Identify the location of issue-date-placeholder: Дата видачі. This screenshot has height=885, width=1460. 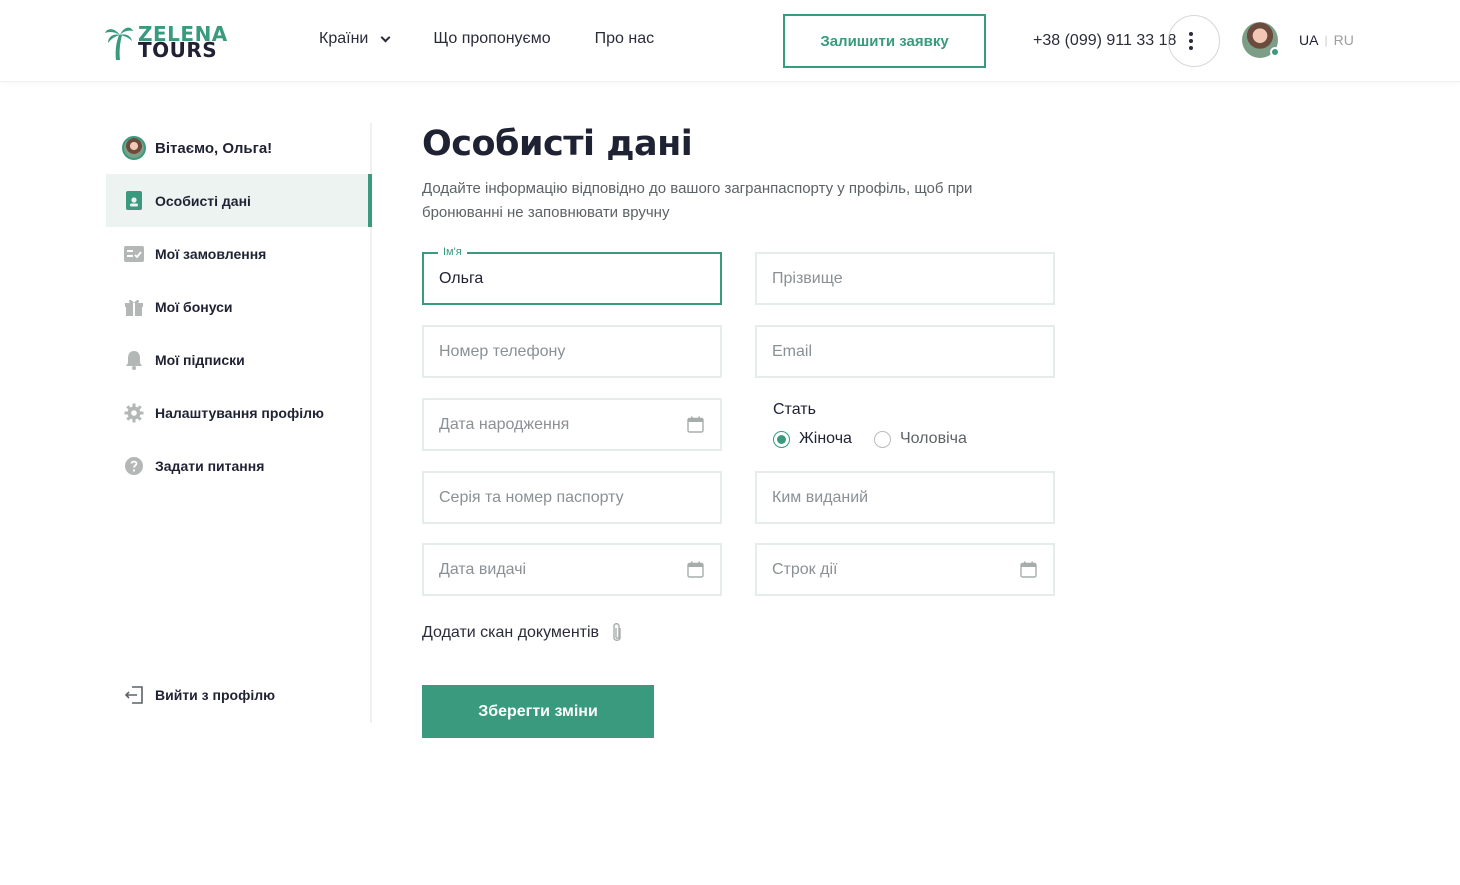
(483, 569).